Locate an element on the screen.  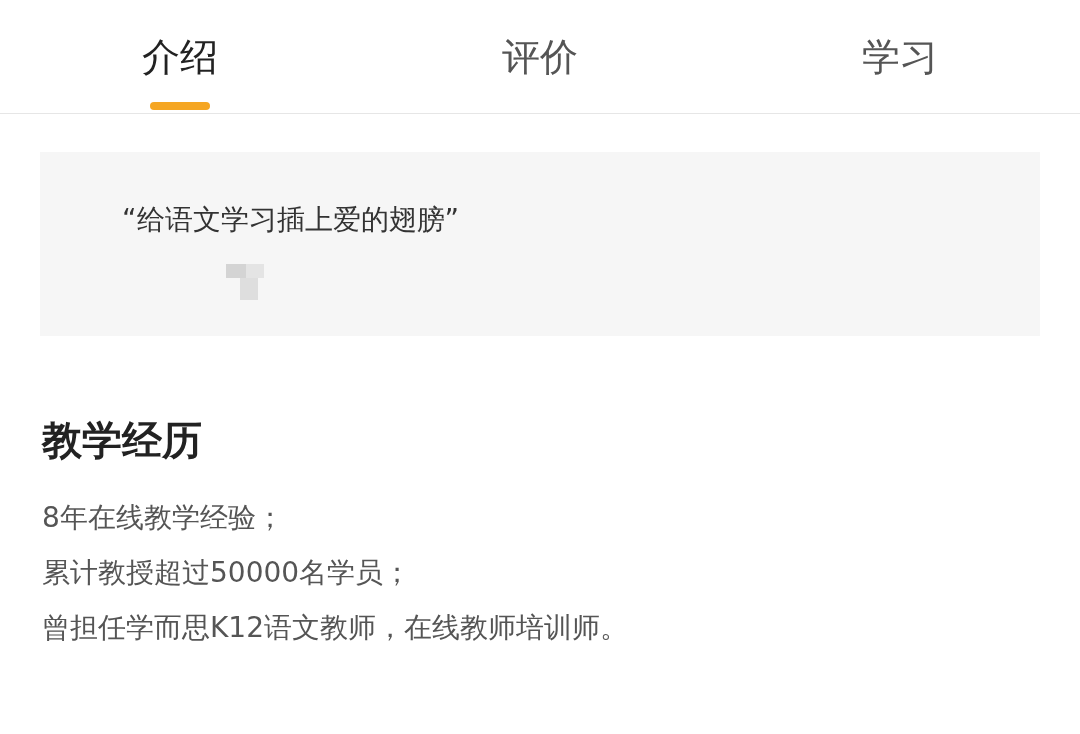
motto-text: “给语文学习插上爱的翅膀” is located at coordinates (291, 220).